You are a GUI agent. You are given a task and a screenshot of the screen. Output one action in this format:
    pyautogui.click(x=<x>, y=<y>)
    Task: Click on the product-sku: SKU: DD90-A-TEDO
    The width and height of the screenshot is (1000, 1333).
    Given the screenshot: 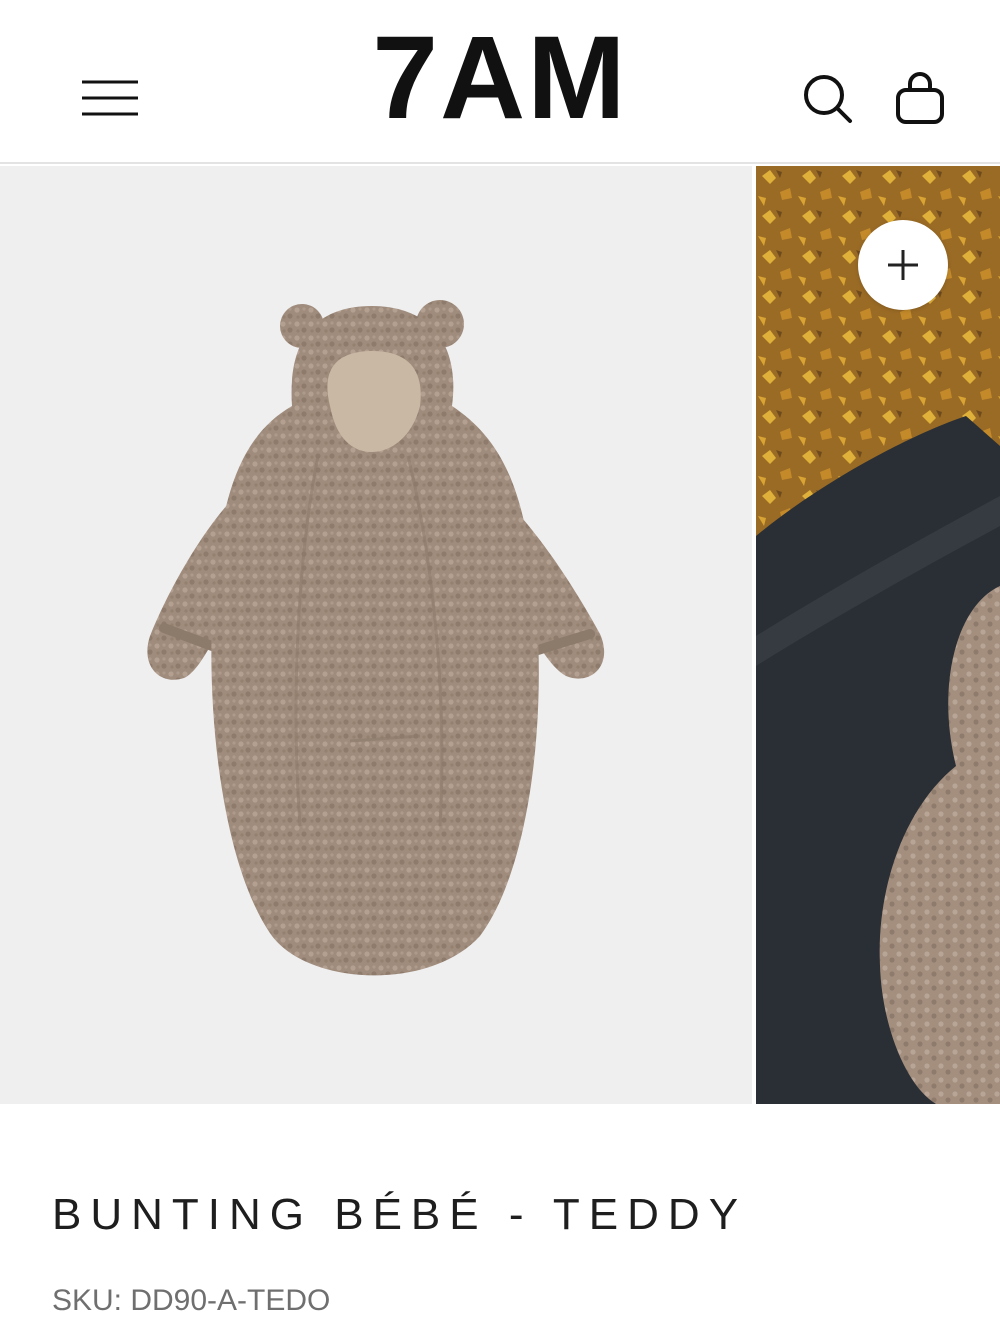 What is the action you would take?
    pyautogui.click(x=191, y=1300)
    